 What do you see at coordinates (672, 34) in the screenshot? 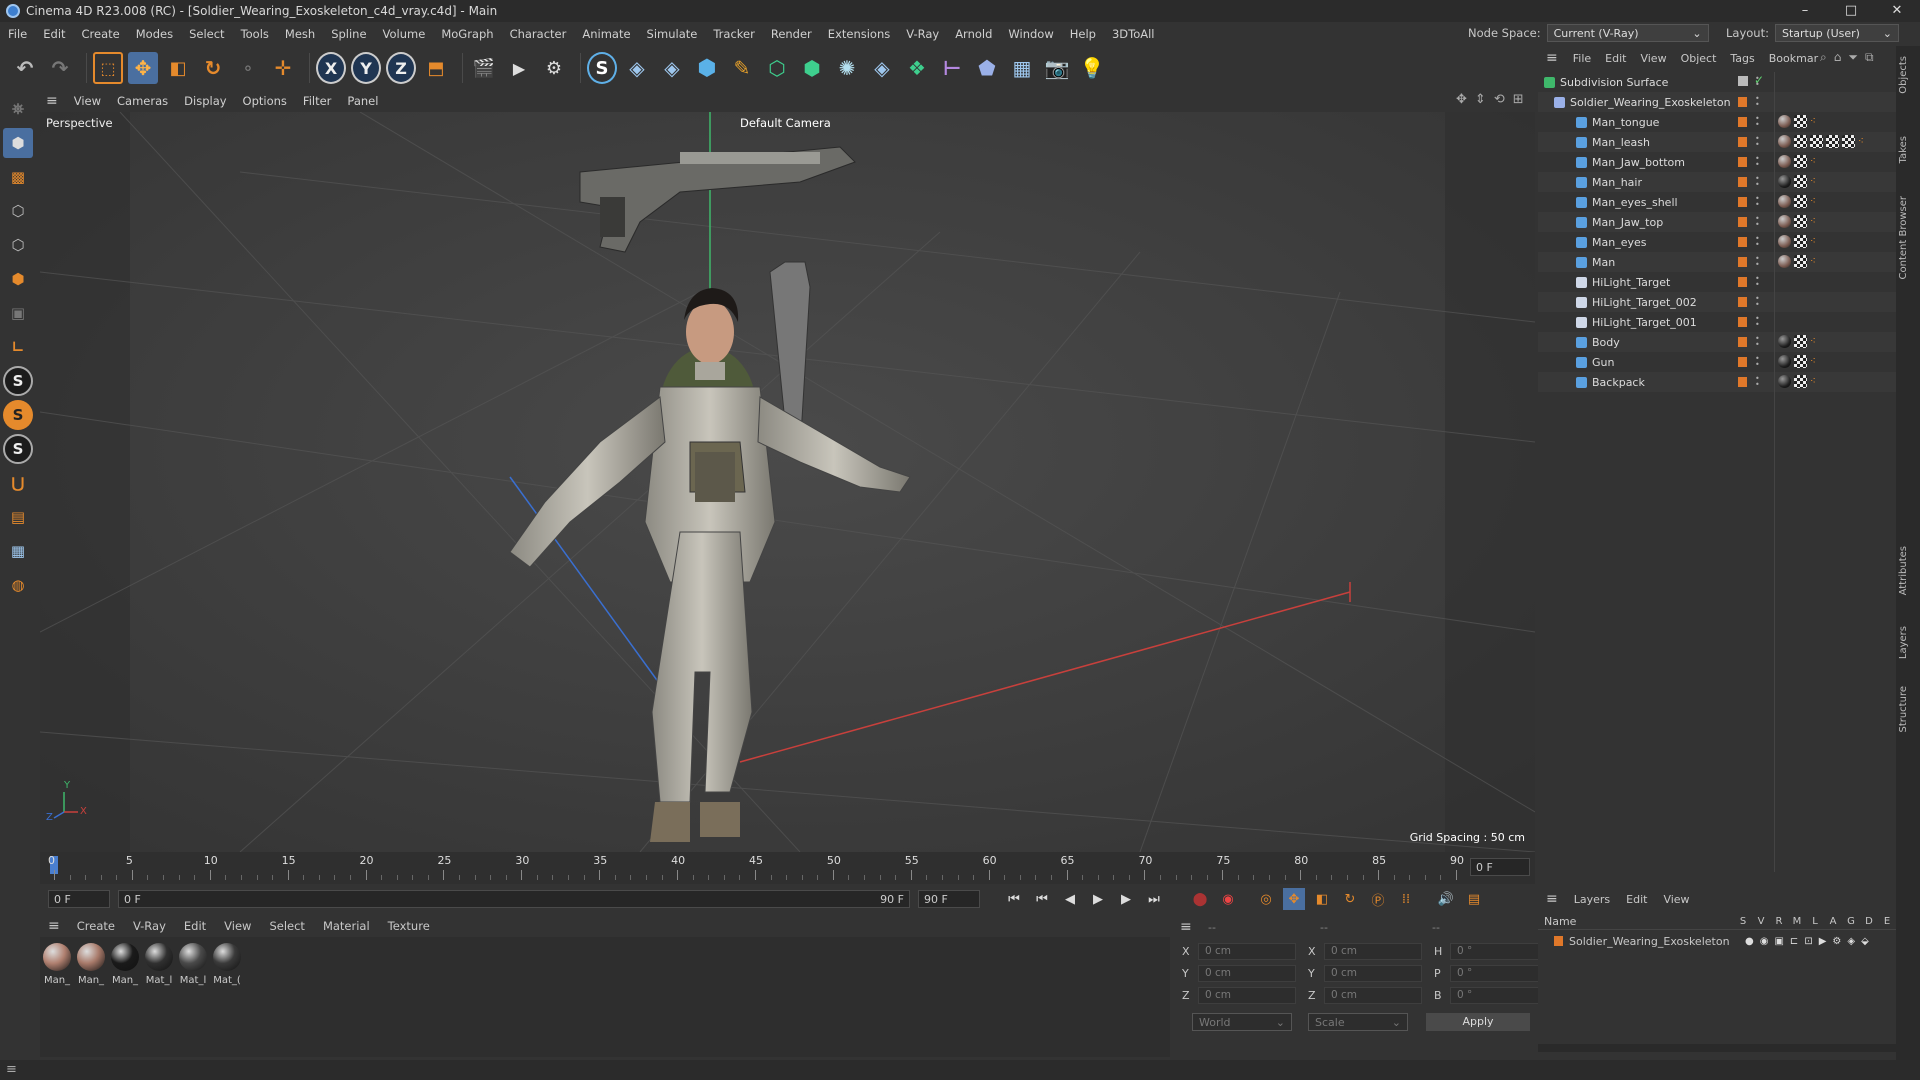
I see `menu-simulate: Simulate` at bounding box center [672, 34].